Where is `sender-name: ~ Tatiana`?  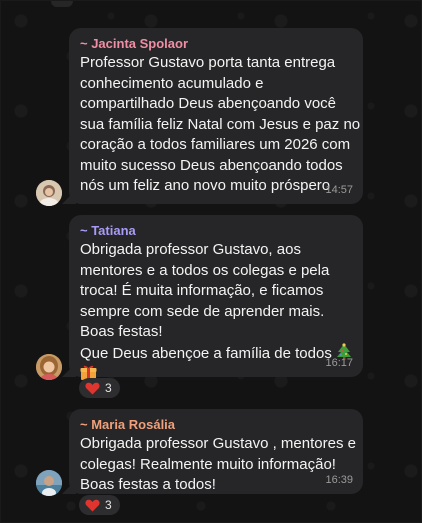 sender-name: ~ Tatiana is located at coordinates (108, 230).